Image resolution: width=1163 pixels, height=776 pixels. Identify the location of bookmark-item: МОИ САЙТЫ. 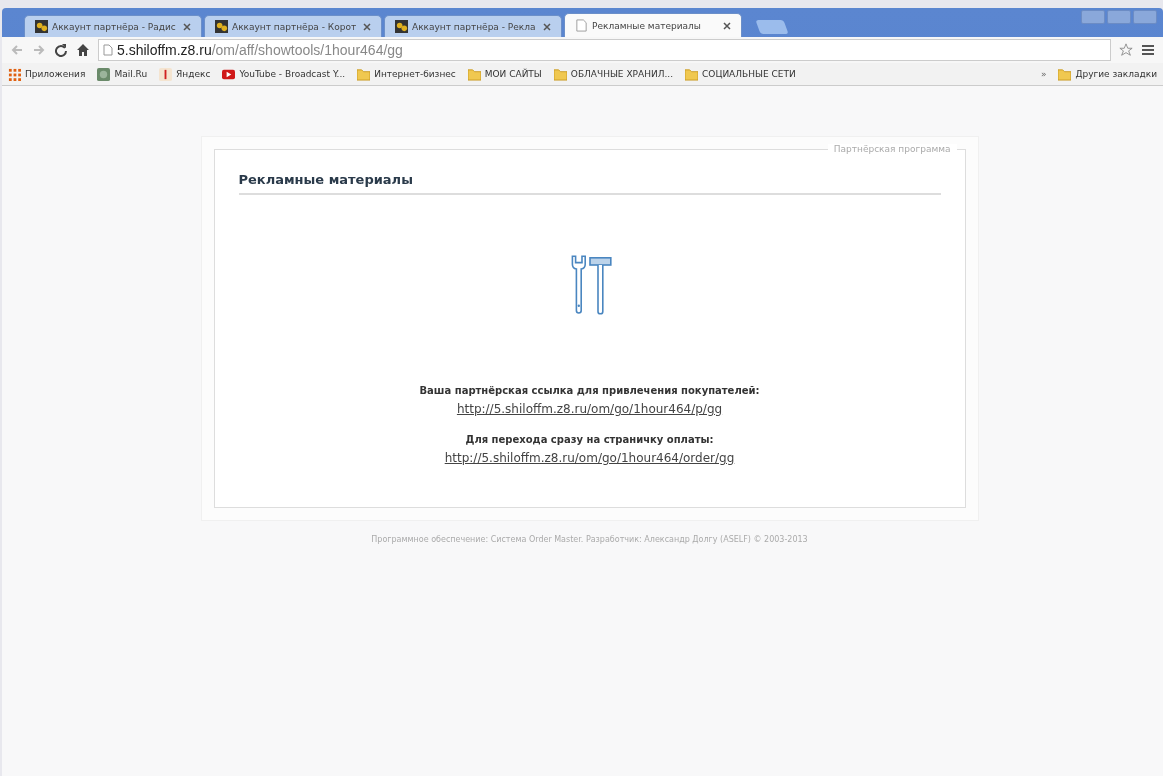
(504, 74).